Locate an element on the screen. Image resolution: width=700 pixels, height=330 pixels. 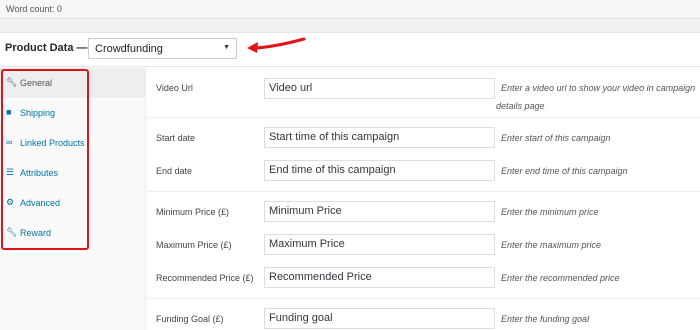
field-description-cont: details page is located at coordinates (520, 106).